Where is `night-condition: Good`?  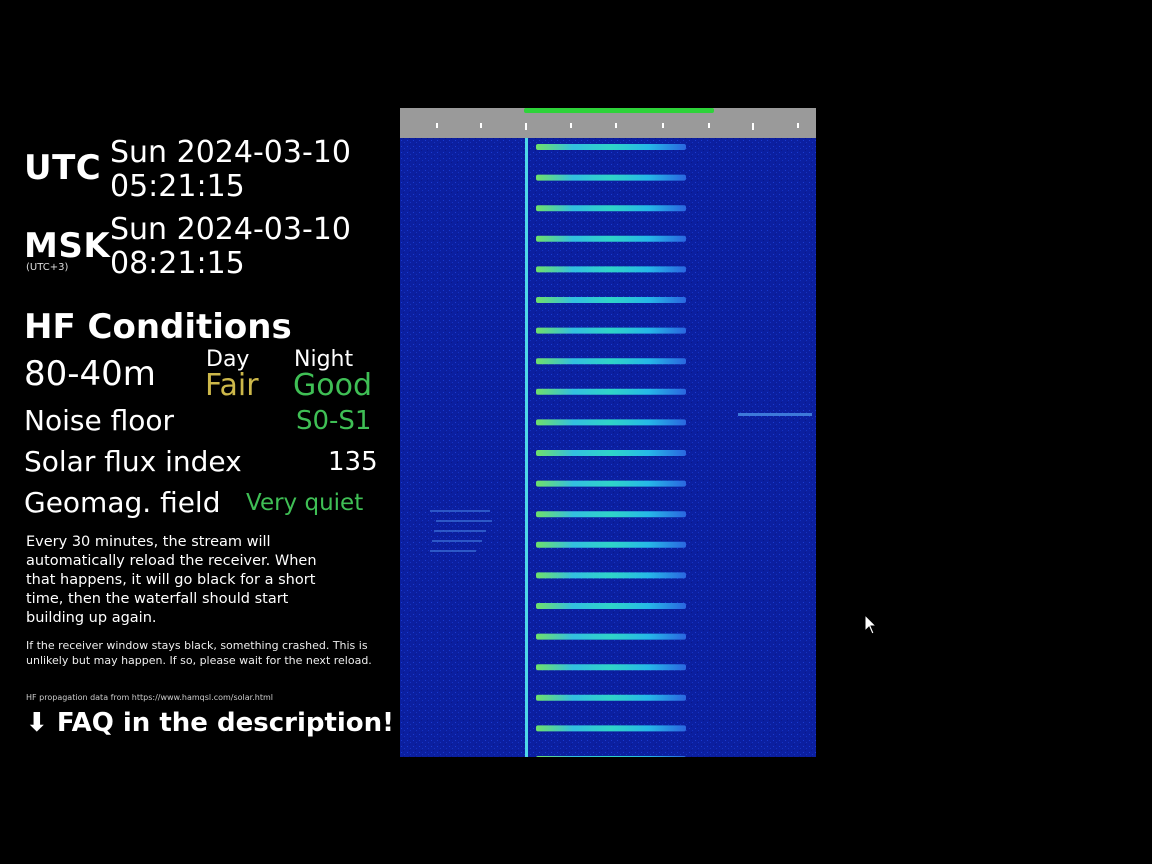
night-condition: Good is located at coordinates (332, 385).